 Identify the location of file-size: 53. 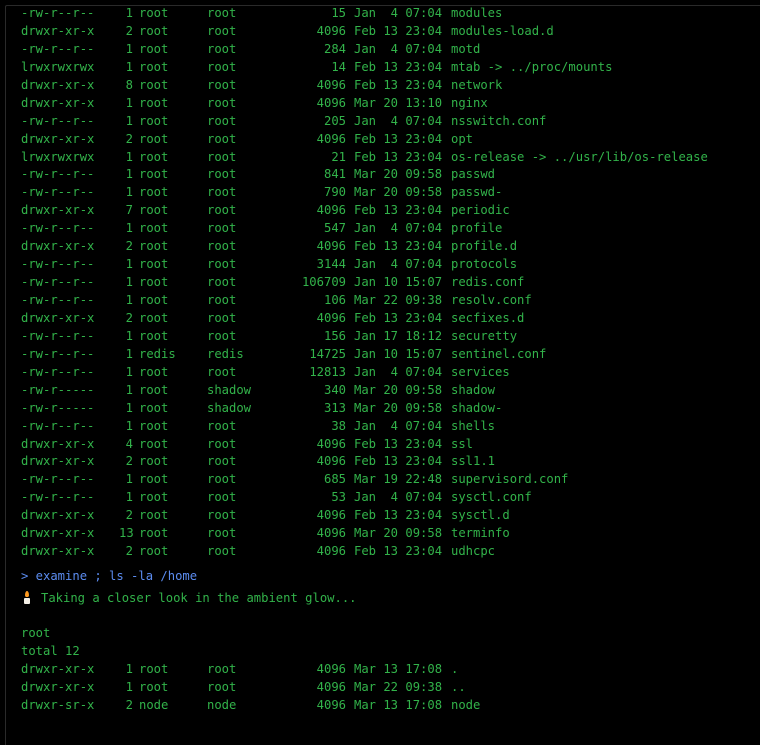
(338, 497).